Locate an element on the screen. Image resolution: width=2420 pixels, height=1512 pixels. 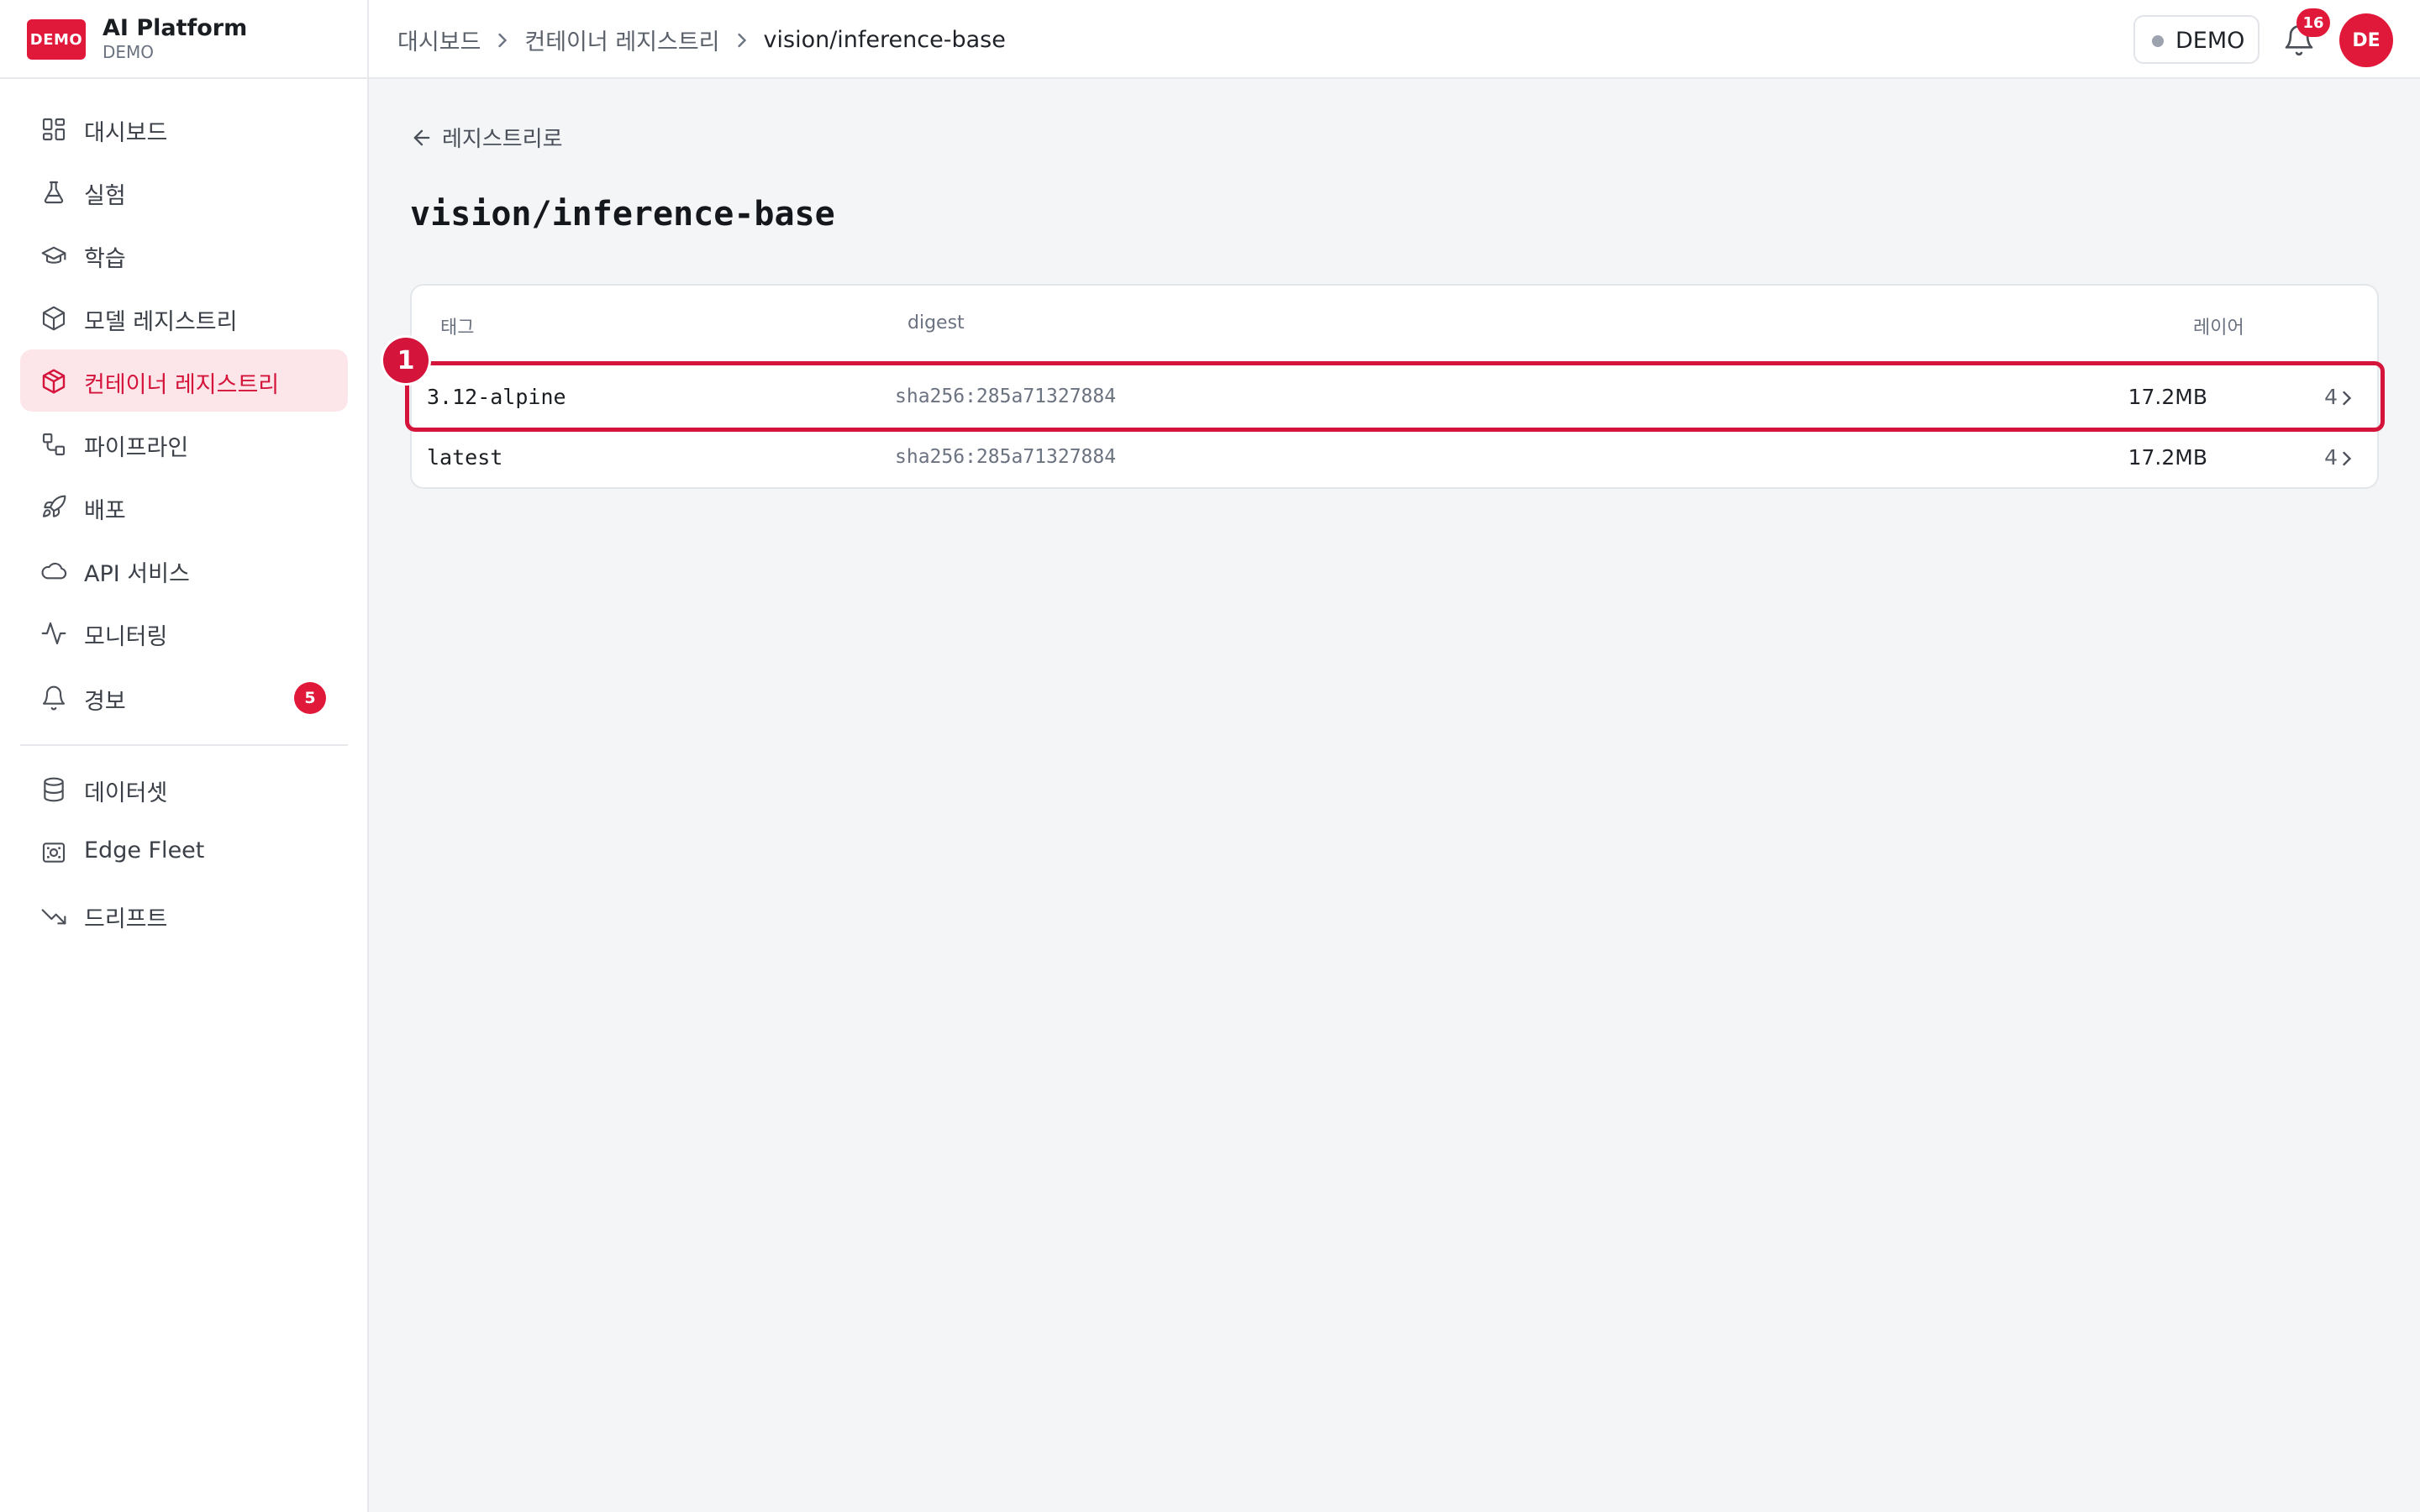
sidebar-item-drift: 드리프트 is located at coordinates (184, 915).